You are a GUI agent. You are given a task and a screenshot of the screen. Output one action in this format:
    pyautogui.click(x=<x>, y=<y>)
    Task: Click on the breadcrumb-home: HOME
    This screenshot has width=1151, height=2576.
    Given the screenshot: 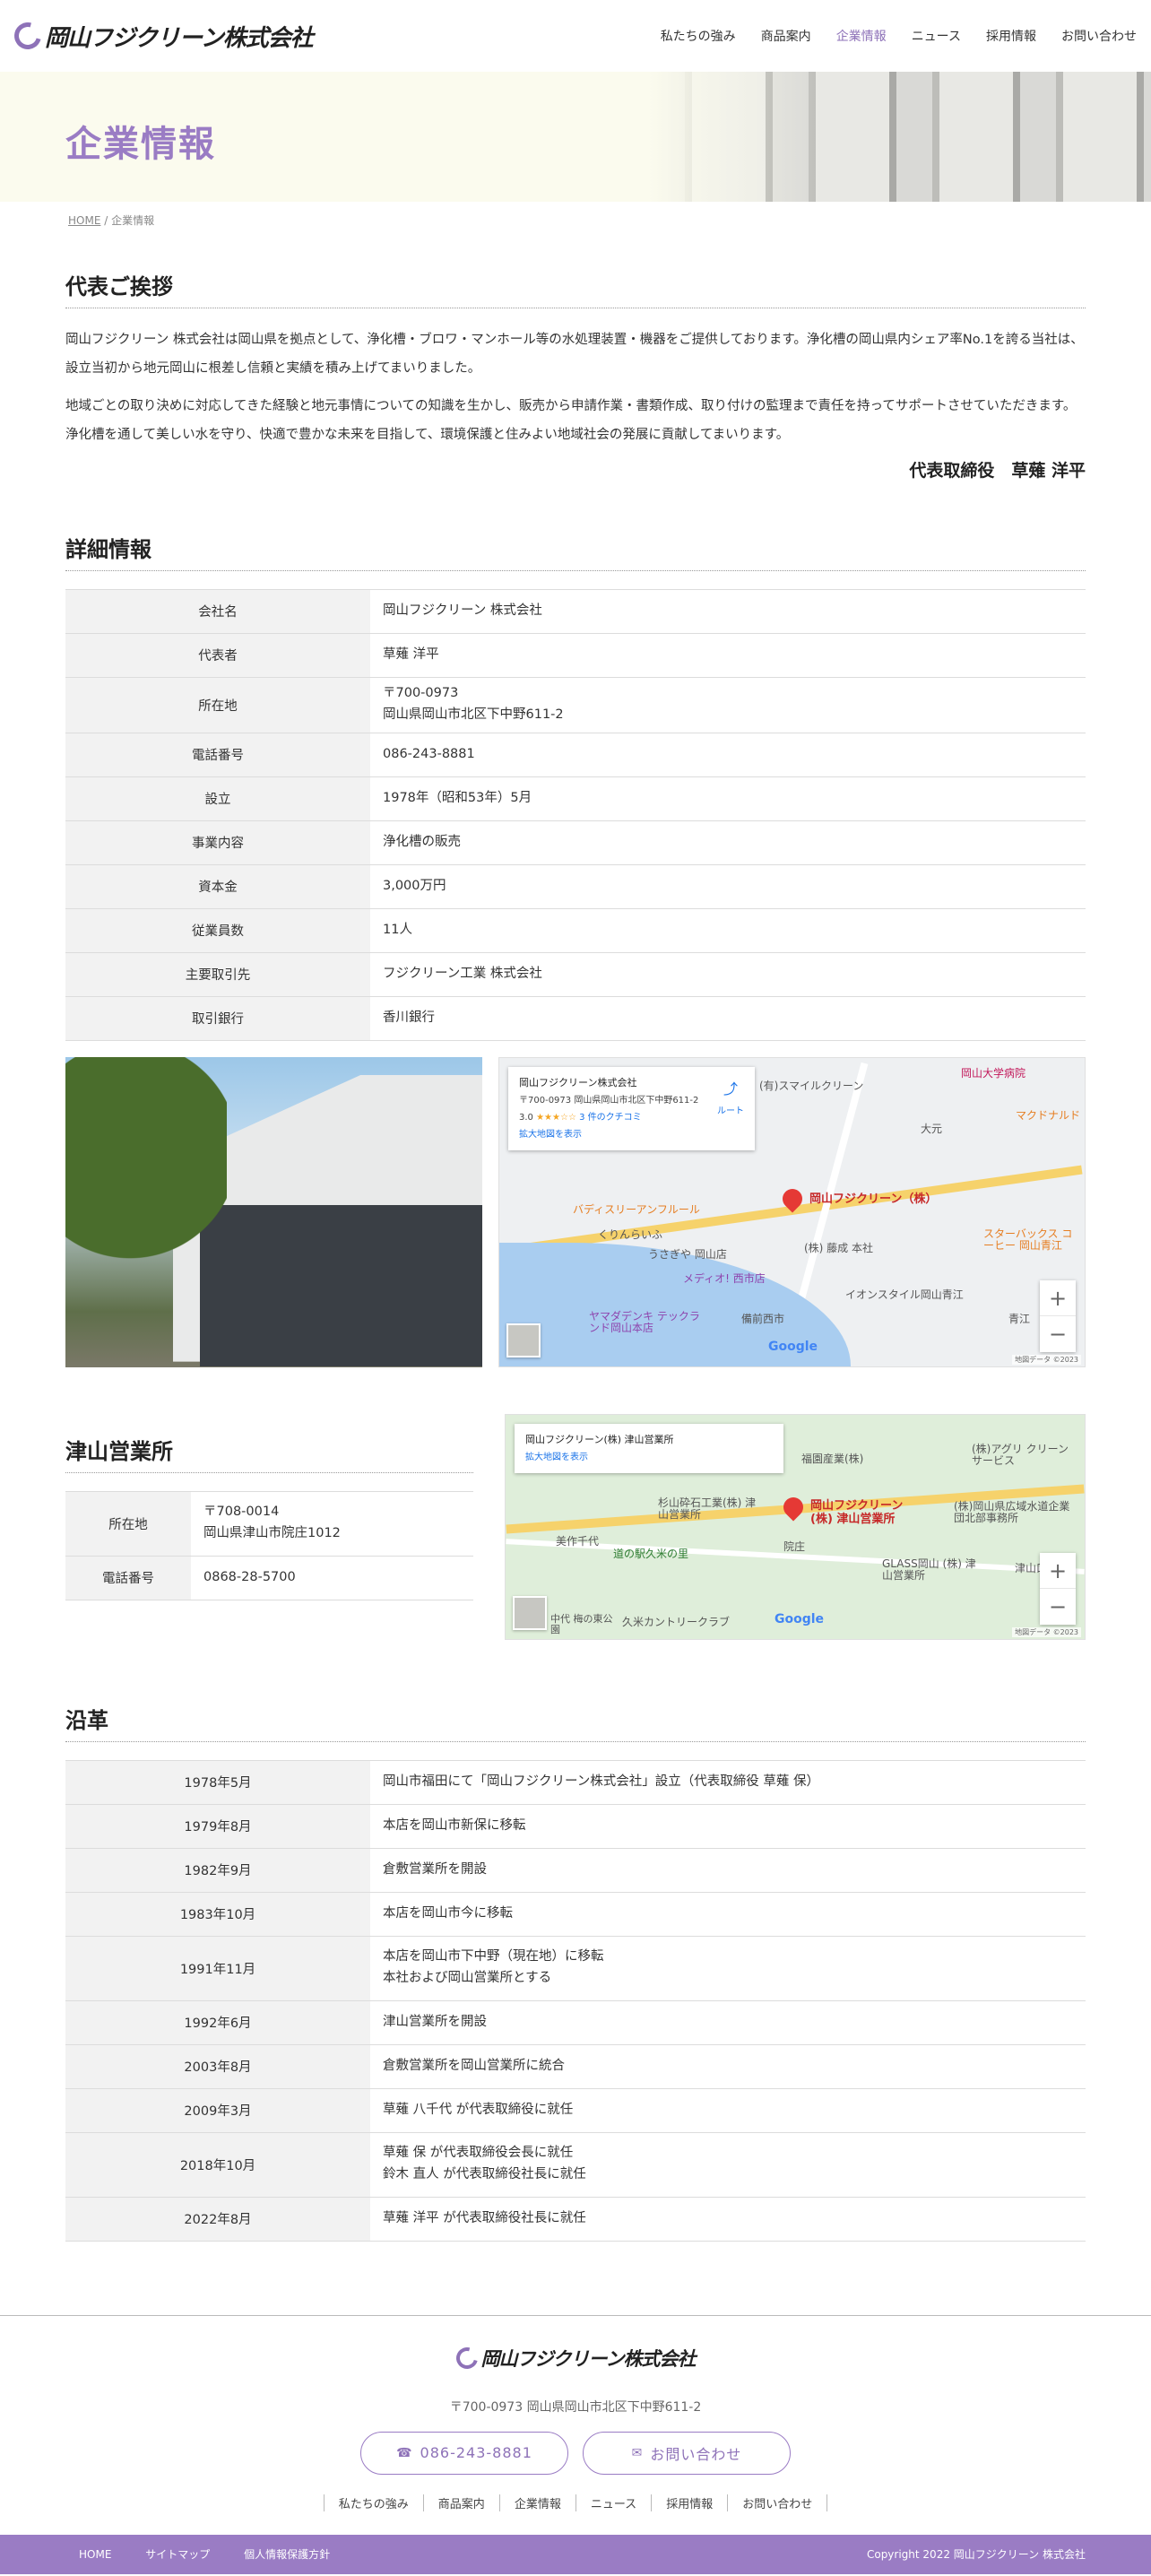 What is the action you would take?
    pyautogui.click(x=84, y=220)
    